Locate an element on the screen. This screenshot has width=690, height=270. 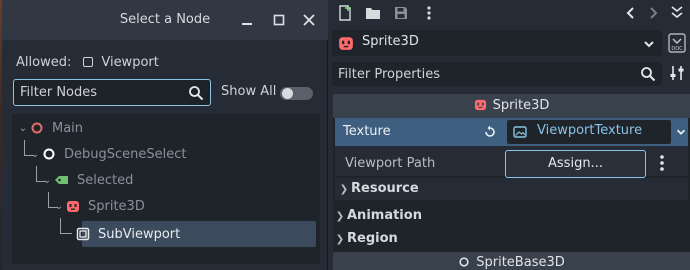
section-title: Sprite3D is located at coordinates (521, 105).